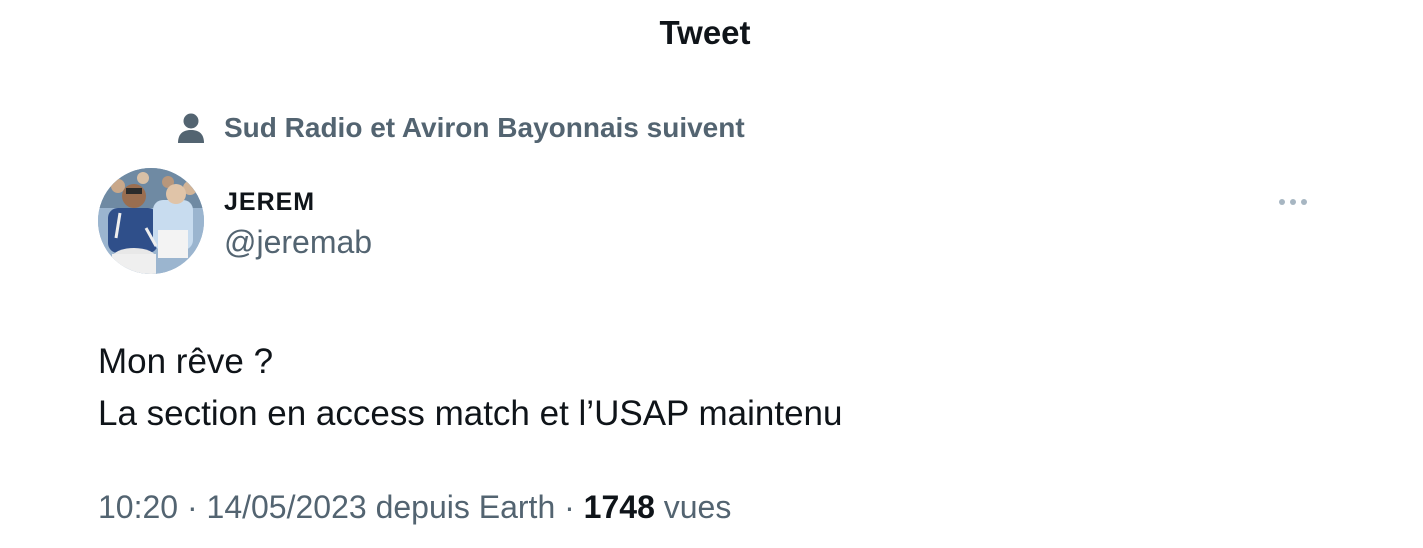 The image size is (1423, 548). I want to click on social-context-text: Sud Radio et Aviron Bayonnais suivent, so click(484, 127).